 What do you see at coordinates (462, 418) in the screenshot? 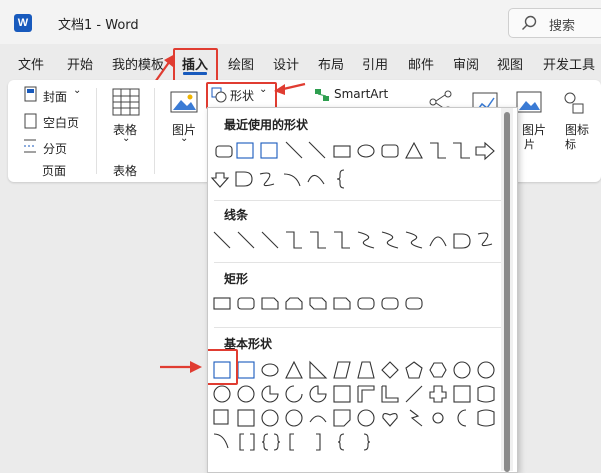
I see `moon-icon` at bounding box center [462, 418].